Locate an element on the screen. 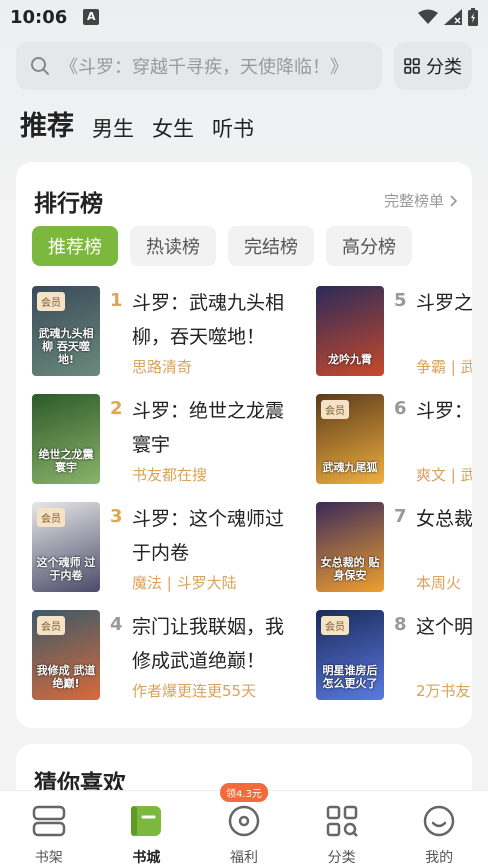 The height and width of the screenshot is (867, 488). ranking-book-item: 会员我修成 武道绝巅! 4 宗门让我联姻，我修成武道绝巅！ 作者爆更连更55天 is located at coordinates (172, 657).